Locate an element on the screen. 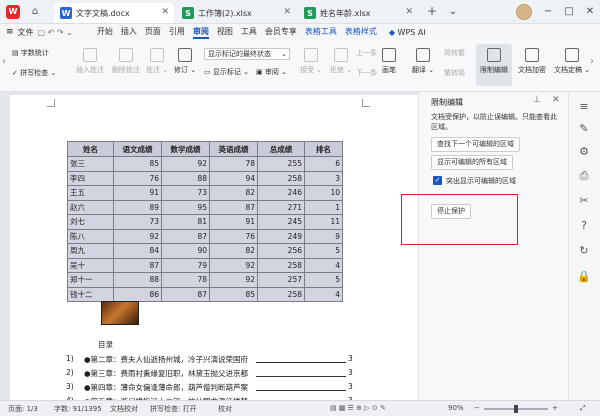 The height and width of the screenshot is (416, 600). table-row: 李四 76 88 94 258 3 is located at coordinates (205, 178).